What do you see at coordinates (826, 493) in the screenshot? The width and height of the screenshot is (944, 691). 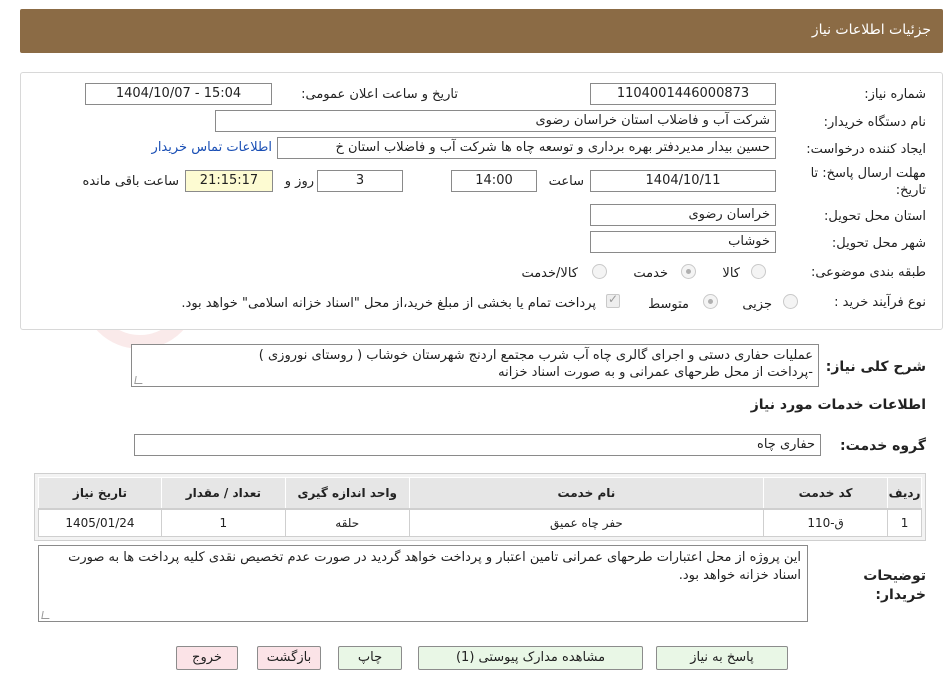 I see `col-service-code: کد خدمت` at bounding box center [826, 493].